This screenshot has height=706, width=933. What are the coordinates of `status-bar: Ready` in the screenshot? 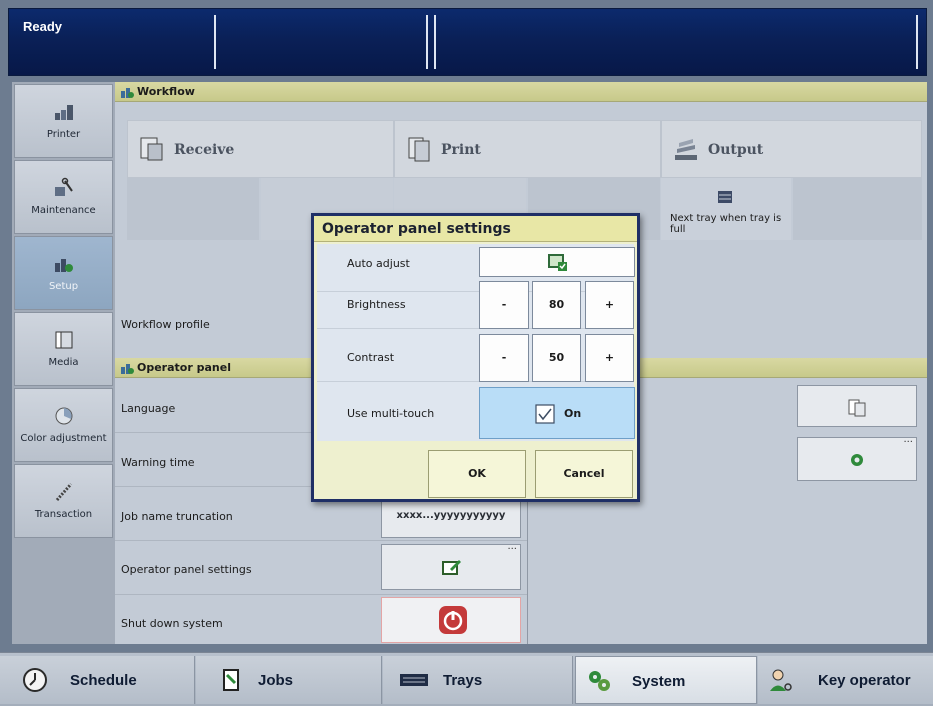 It's located at (467, 42).